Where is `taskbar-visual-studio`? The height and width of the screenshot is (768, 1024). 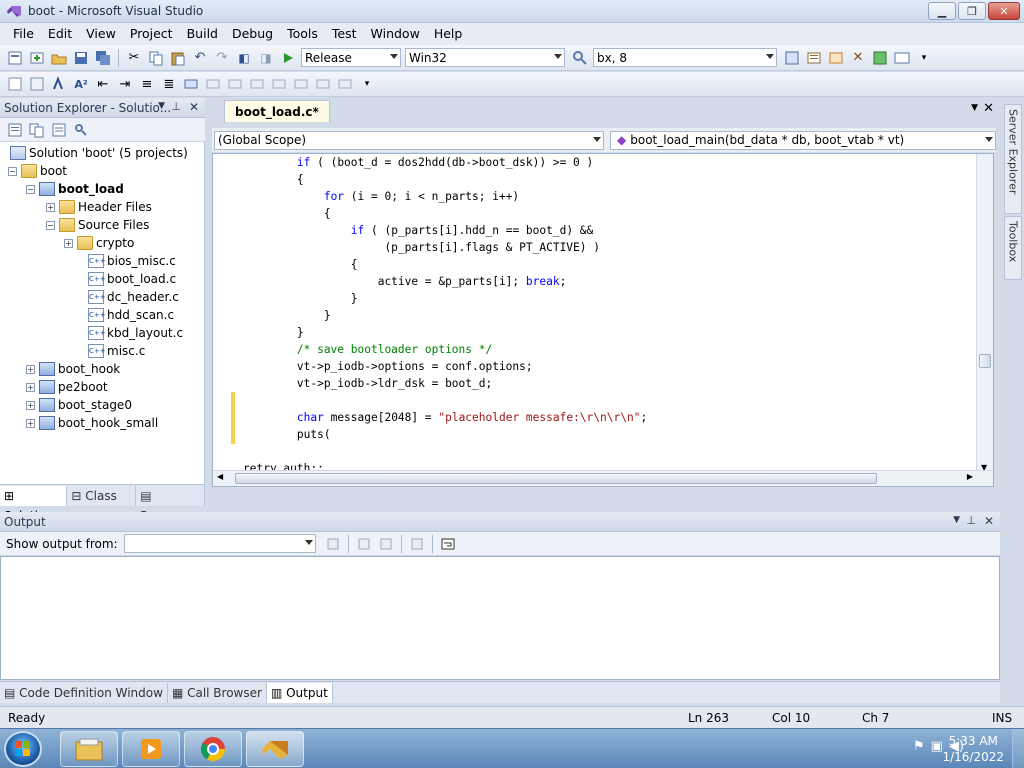
taskbar-visual-studio is located at coordinates (275, 749).